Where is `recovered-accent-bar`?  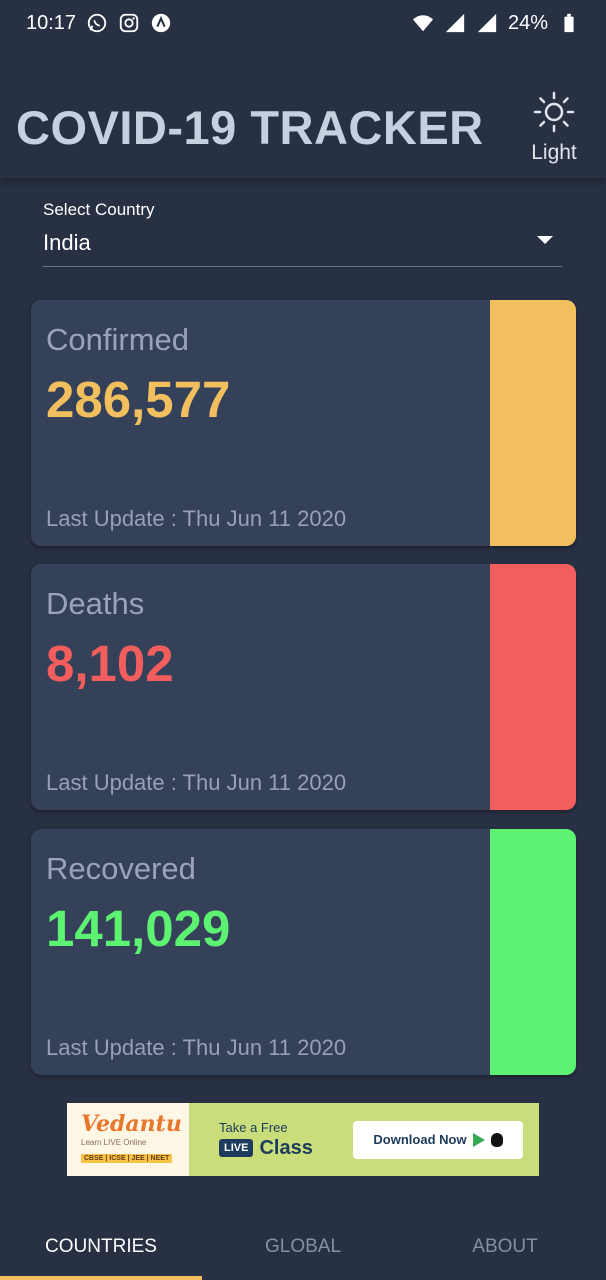
recovered-accent-bar is located at coordinates (533, 952).